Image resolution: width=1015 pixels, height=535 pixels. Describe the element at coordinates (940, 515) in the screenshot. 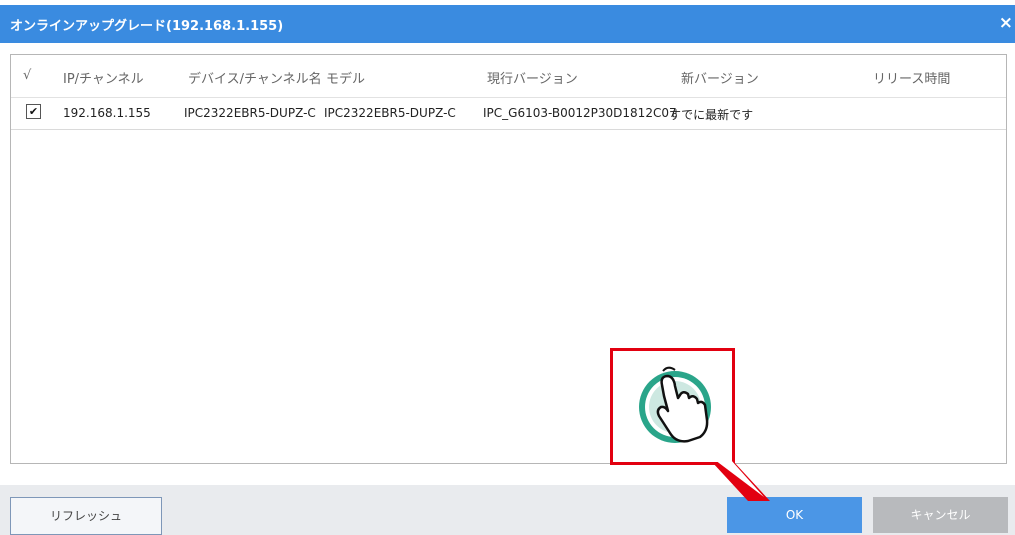

I see `cancel-button: キャンセル` at that location.